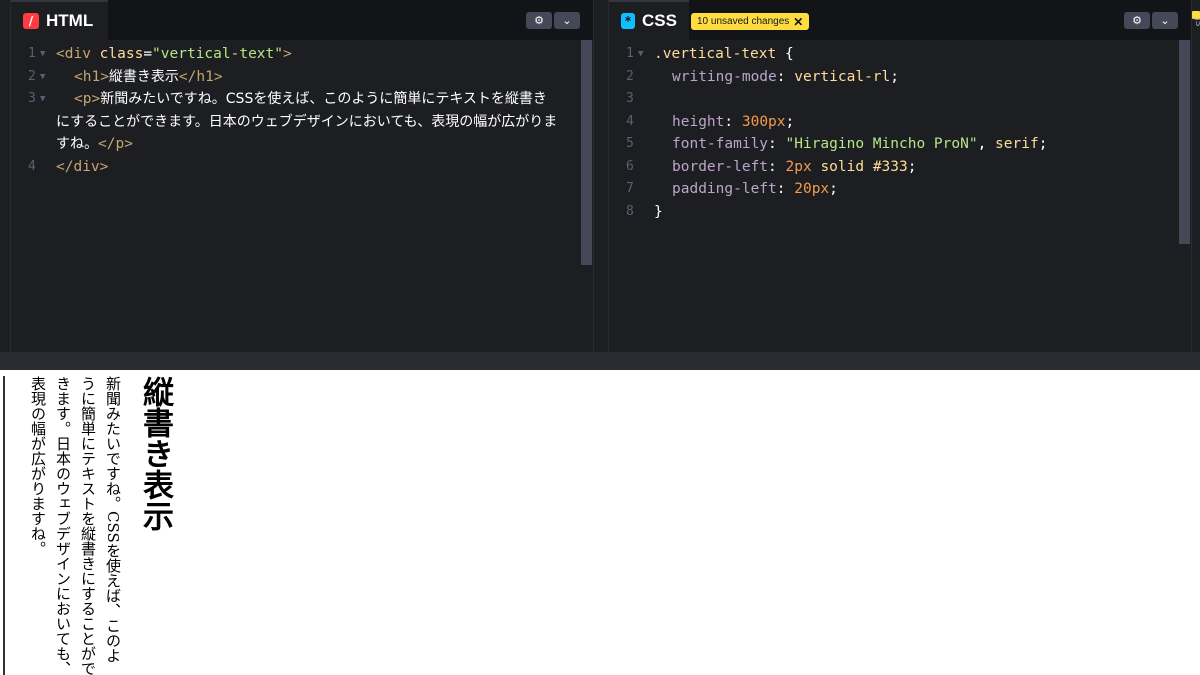 This screenshot has height=675, width=1200. I want to click on html-scrollbar, so click(586, 152).